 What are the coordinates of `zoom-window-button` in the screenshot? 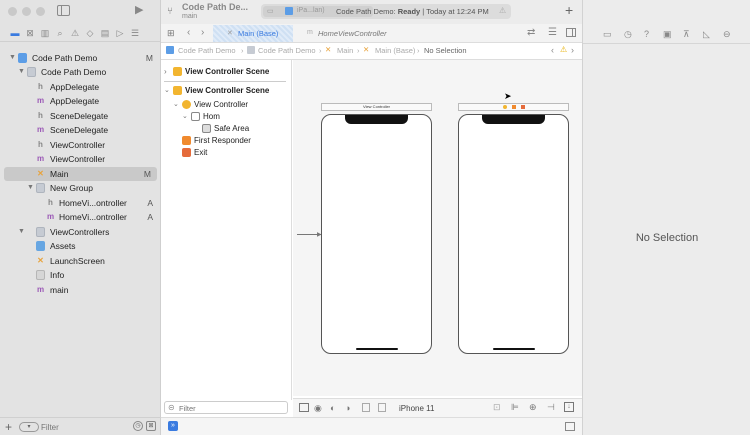 It's located at (40, 11).